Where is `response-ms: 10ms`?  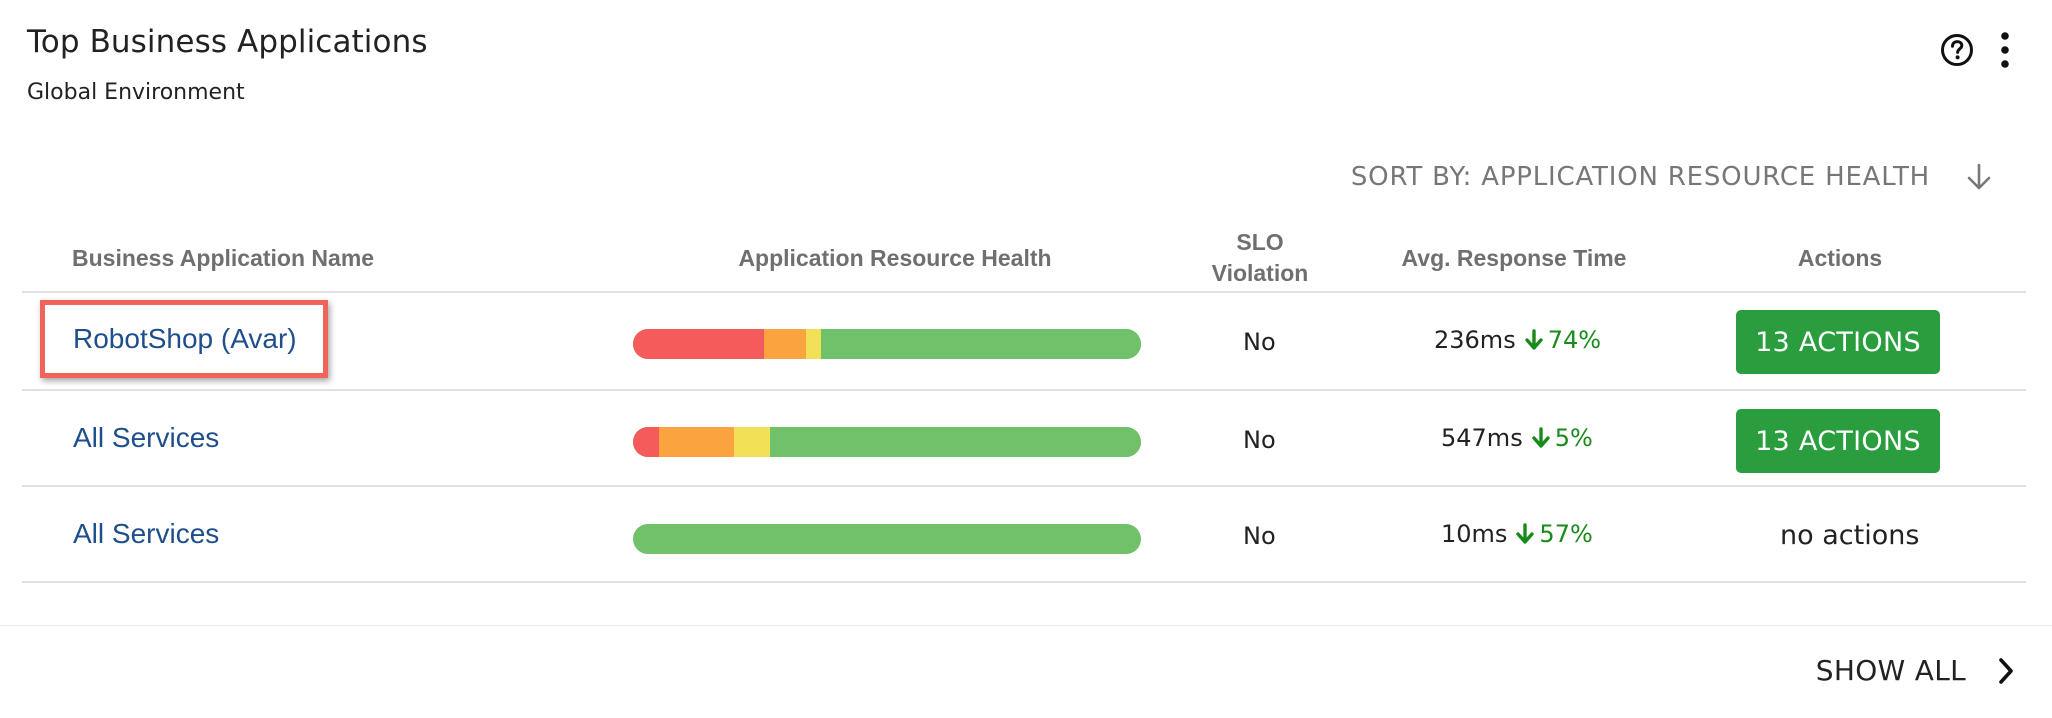 response-ms: 10ms is located at coordinates (1474, 534).